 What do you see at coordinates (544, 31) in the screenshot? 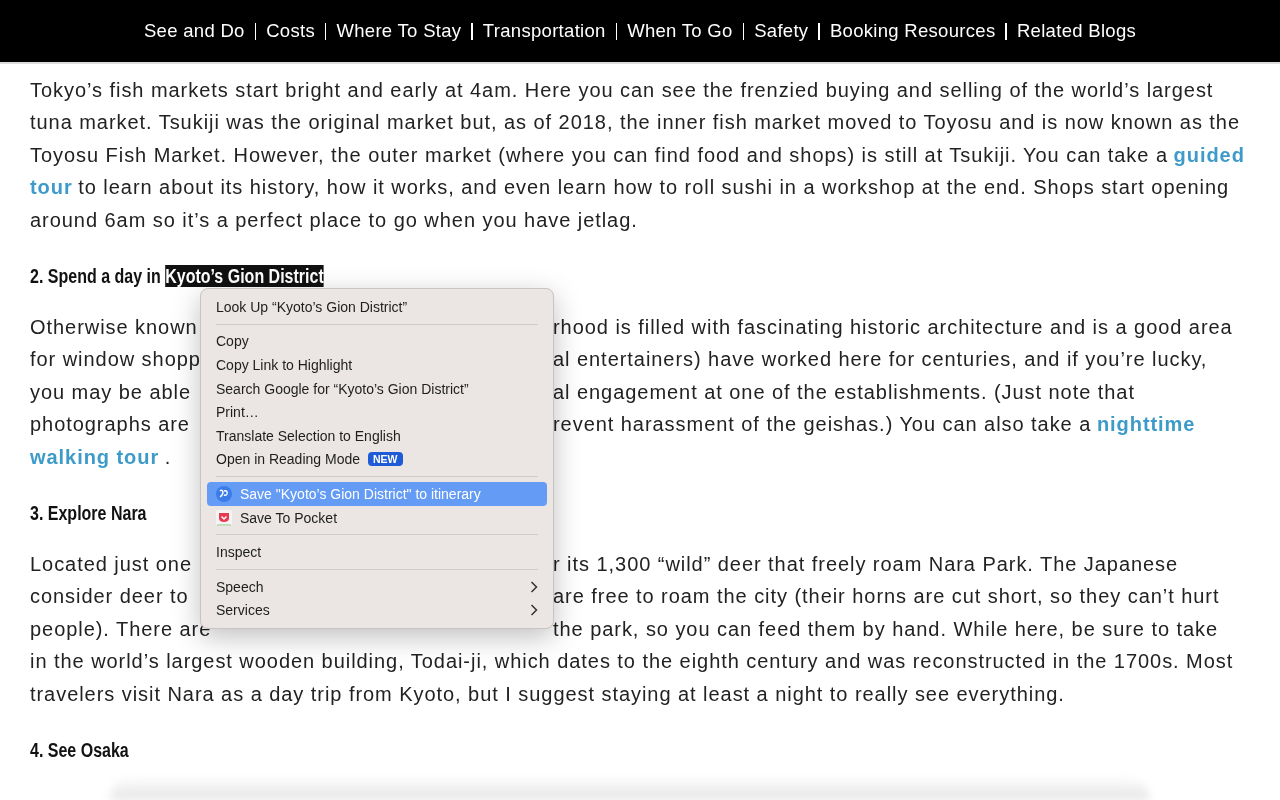
I see `nav-link: Transportation` at bounding box center [544, 31].